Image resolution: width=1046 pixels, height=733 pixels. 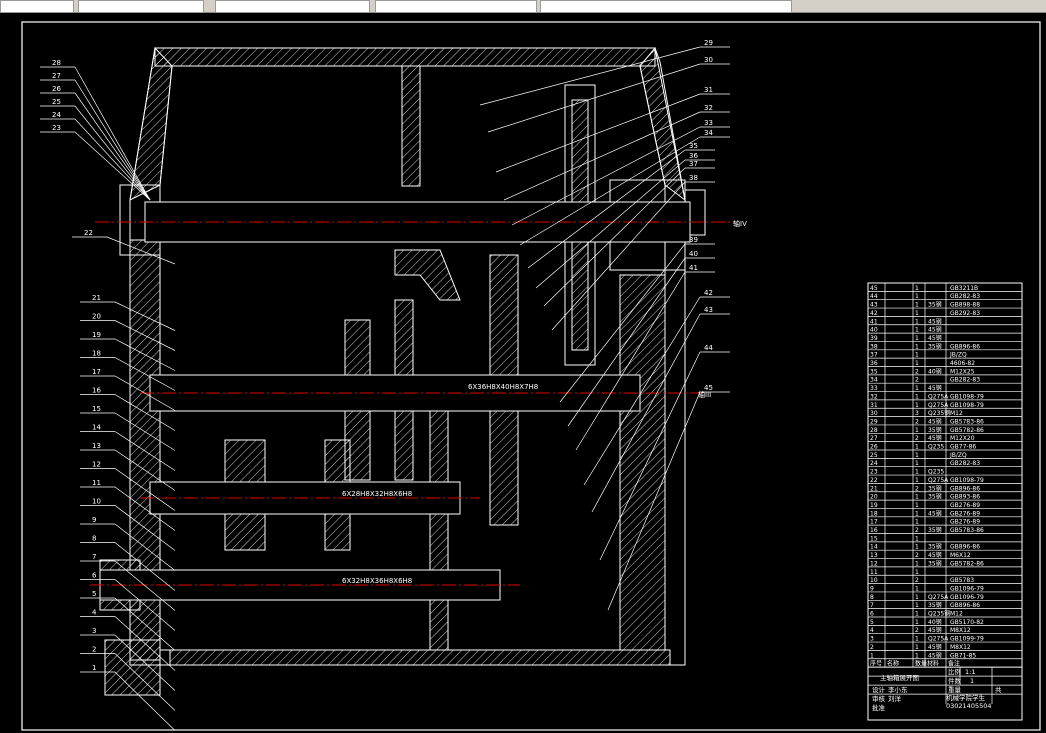 What do you see at coordinates (56, 115) in the screenshot?
I see `callout-number: 24` at bounding box center [56, 115].